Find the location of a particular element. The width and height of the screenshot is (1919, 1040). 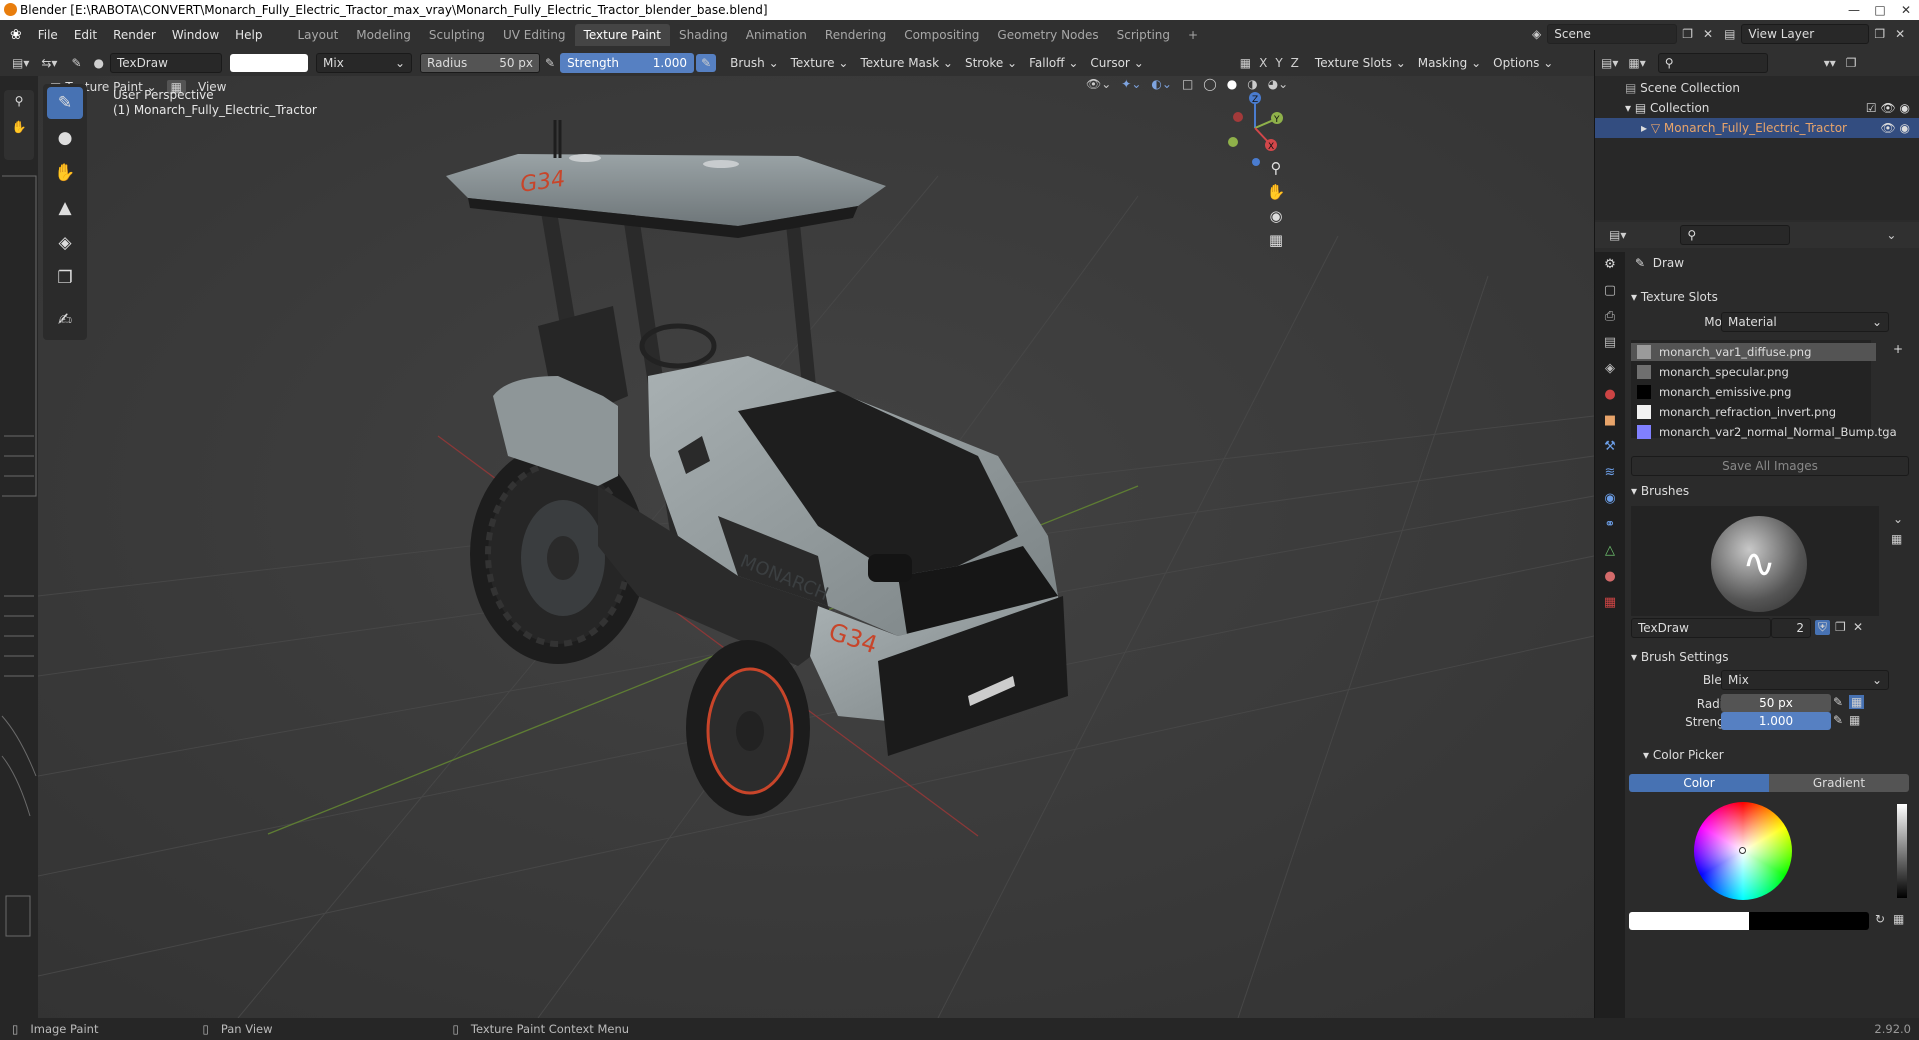

brush-preview-area: ∿ is located at coordinates (1755, 561).